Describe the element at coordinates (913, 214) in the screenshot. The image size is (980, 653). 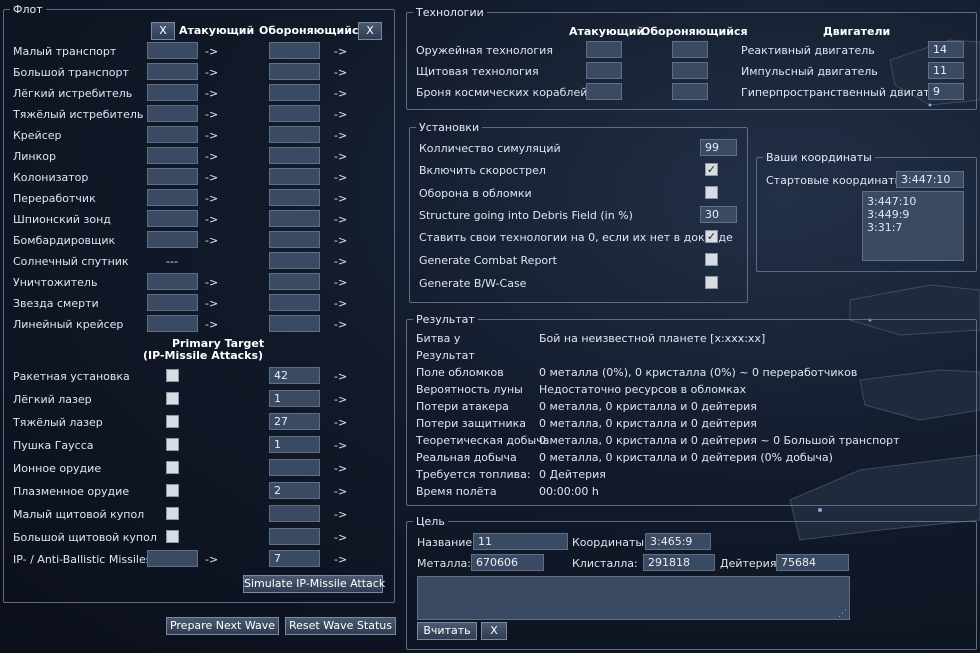
I see `coords-list-item: 3:449:9` at that location.